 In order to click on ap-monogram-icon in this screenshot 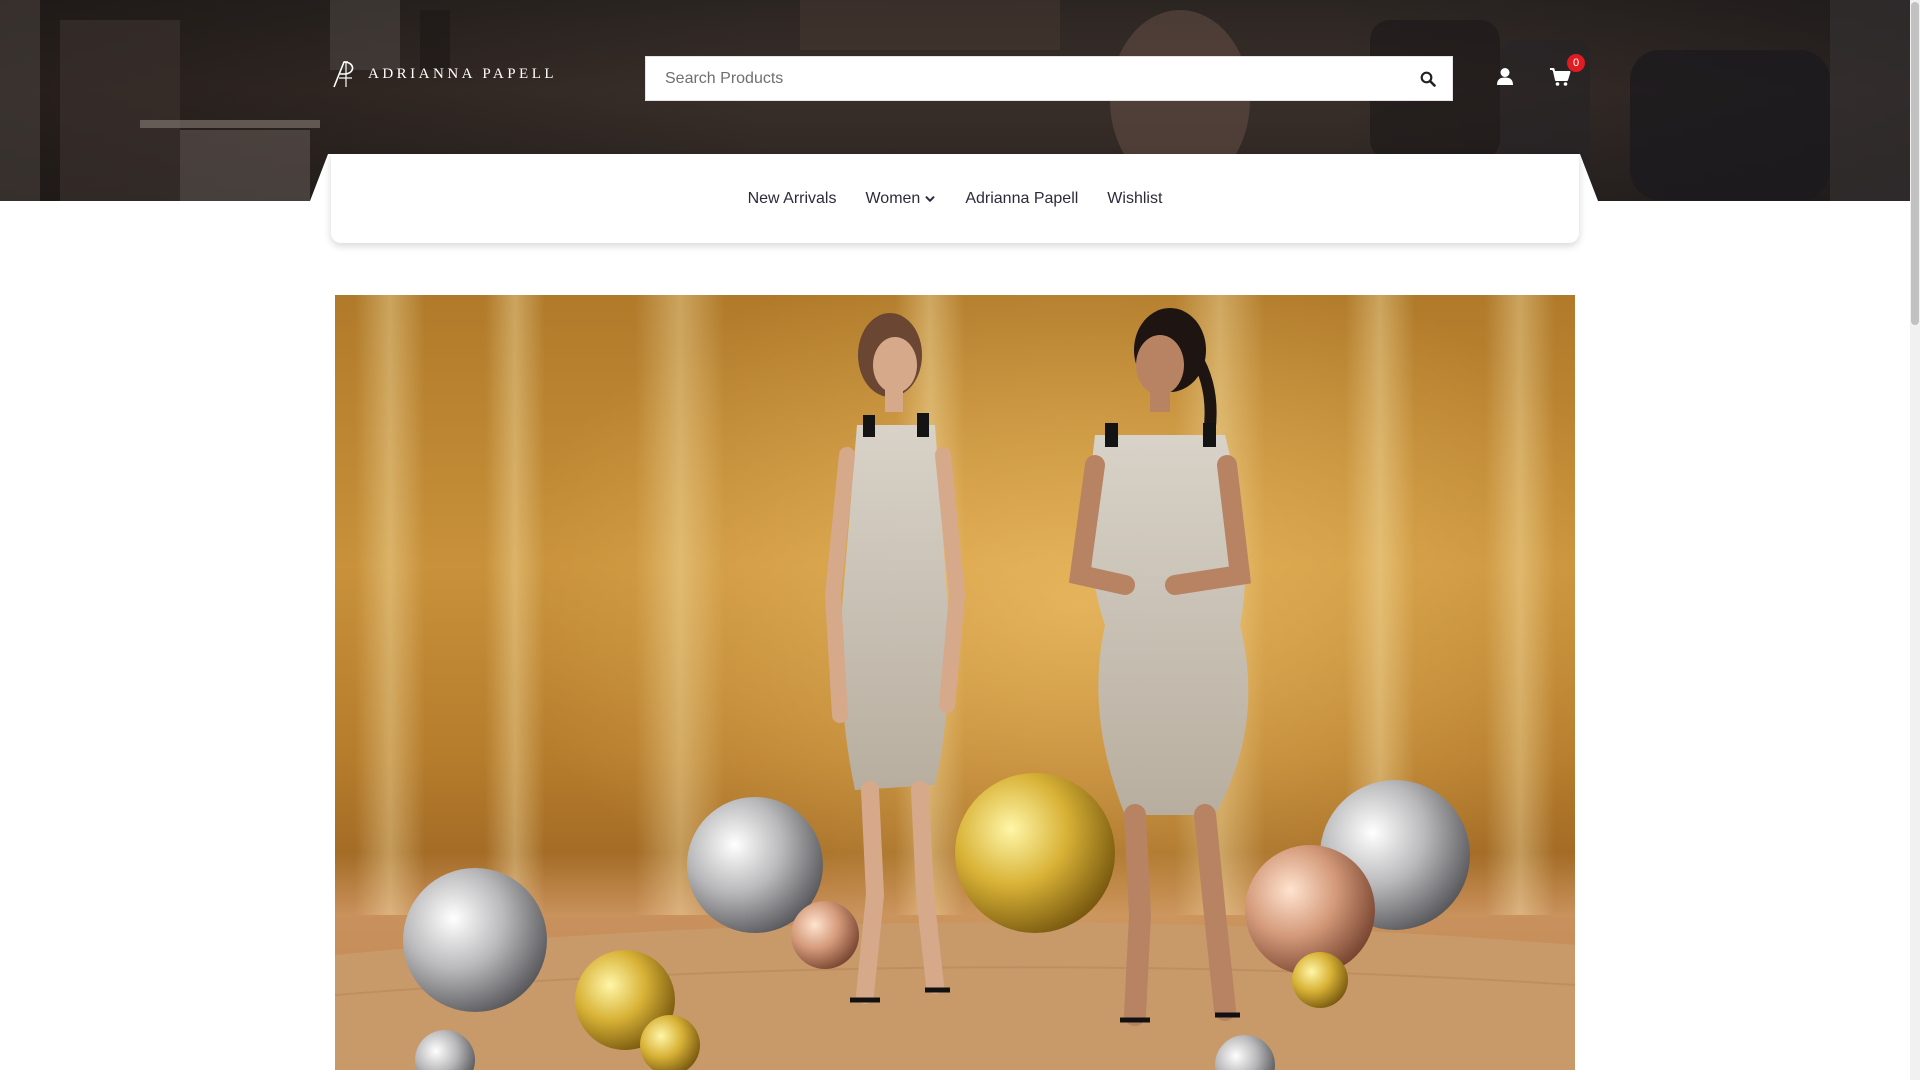, I will do `click(343, 74)`.